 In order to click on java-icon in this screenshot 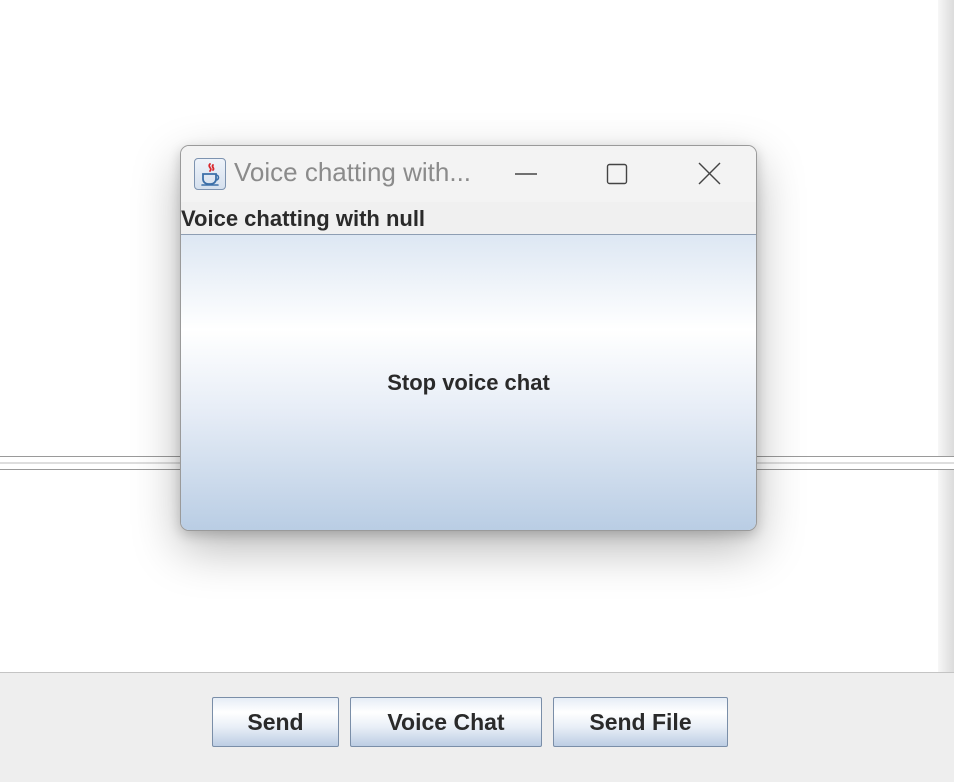, I will do `click(210, 174)`.